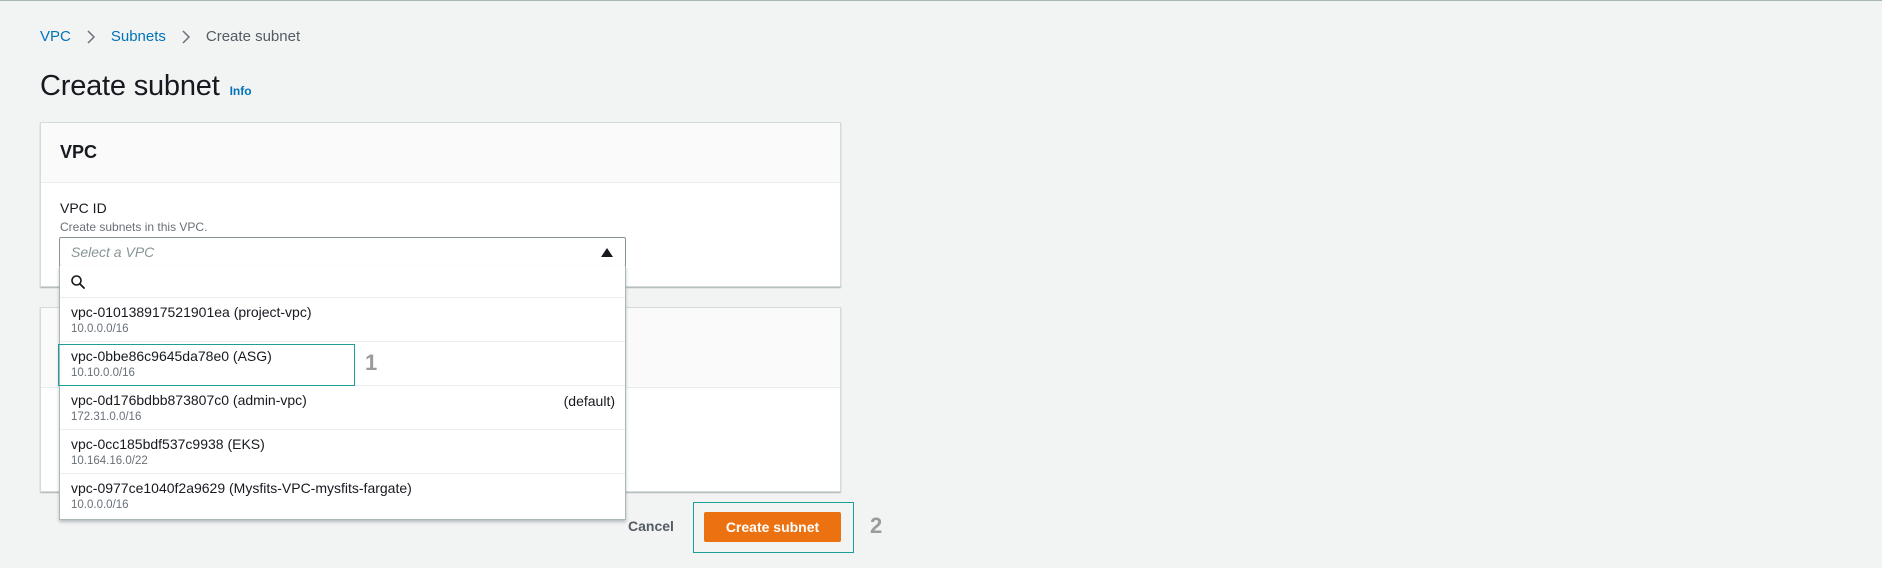 This screenshot has height=568, width=1882. I want to click on breadcrumb: VPC Subnets Create subnet, so click(170, 36).